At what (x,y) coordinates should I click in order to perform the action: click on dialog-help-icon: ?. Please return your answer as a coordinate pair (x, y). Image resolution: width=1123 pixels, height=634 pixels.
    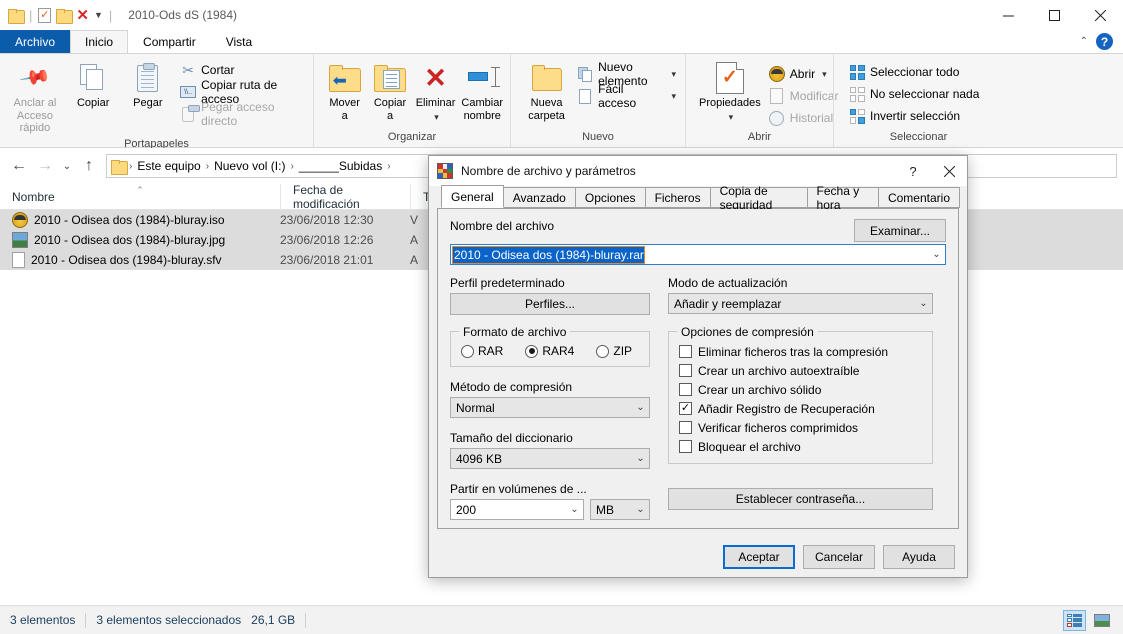
    Looking at the image, I should click on (913, 171).